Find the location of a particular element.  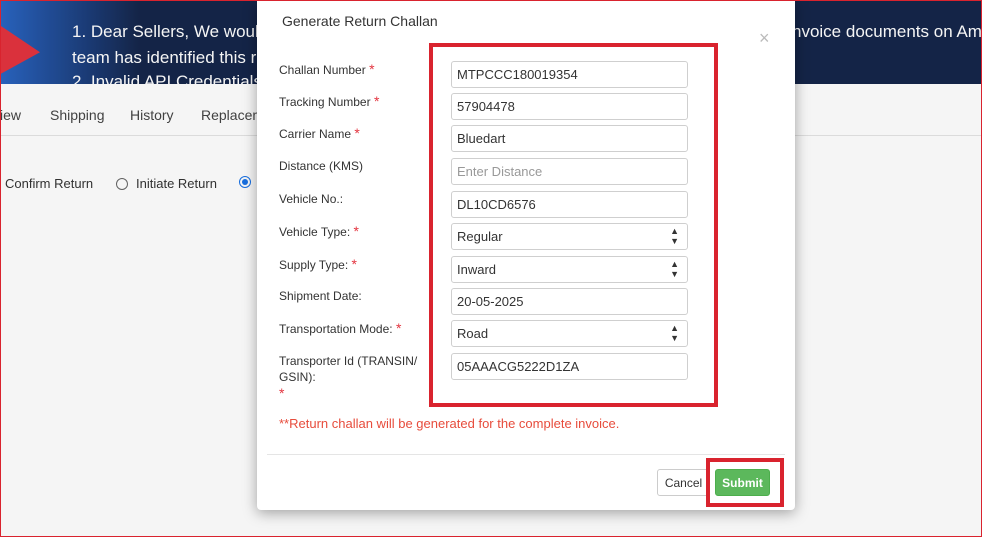

field-label: Vehicle No.: is located at coordinates (311, 199).